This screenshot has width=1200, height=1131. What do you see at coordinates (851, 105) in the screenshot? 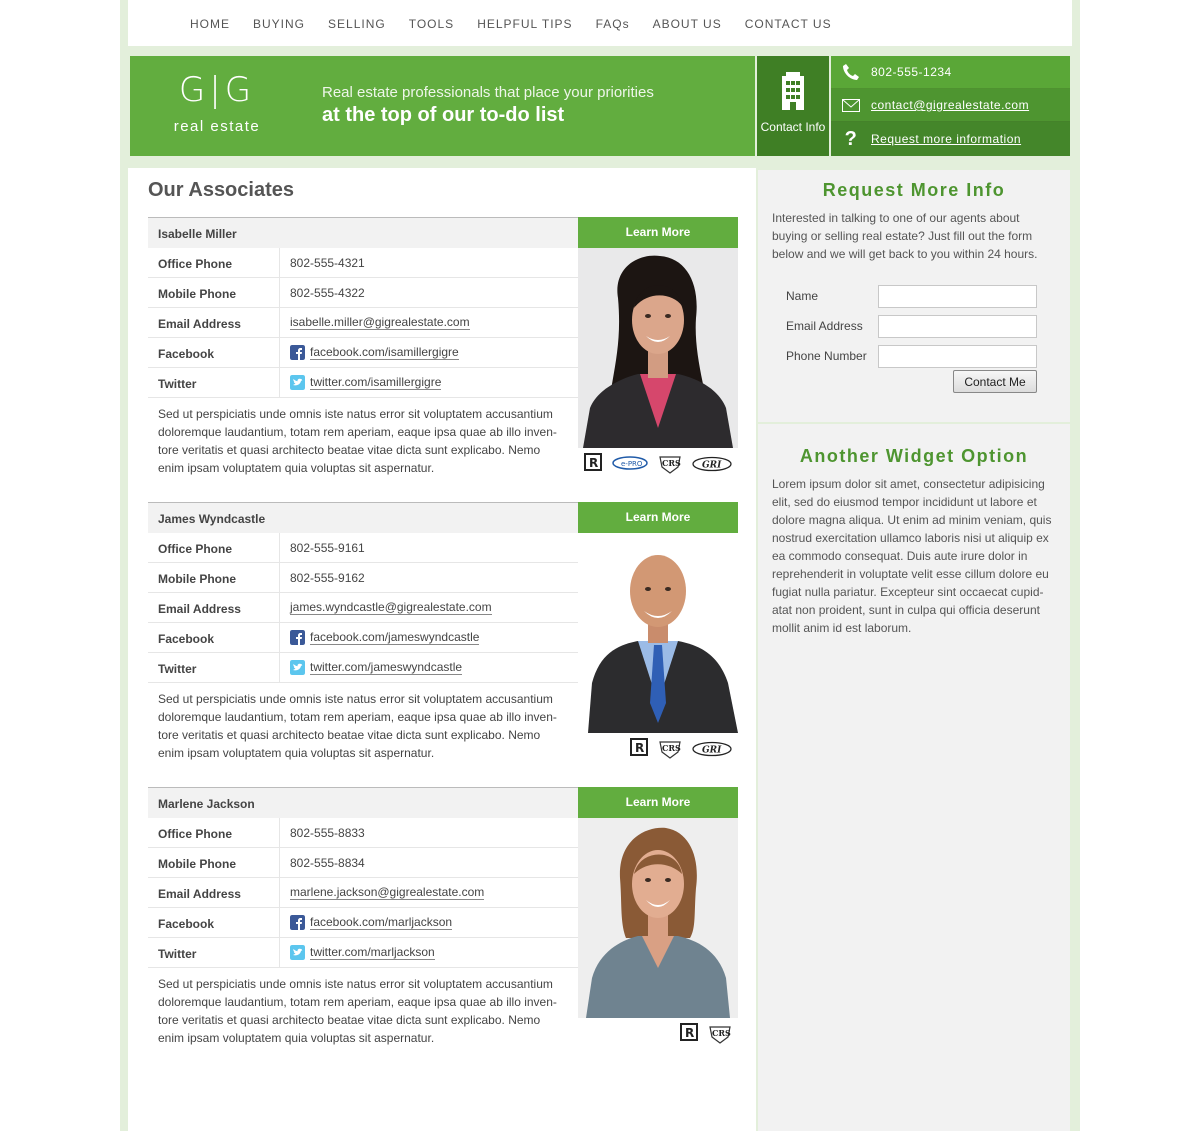
I see `envelope-icon` at bounding box center [851, 105].